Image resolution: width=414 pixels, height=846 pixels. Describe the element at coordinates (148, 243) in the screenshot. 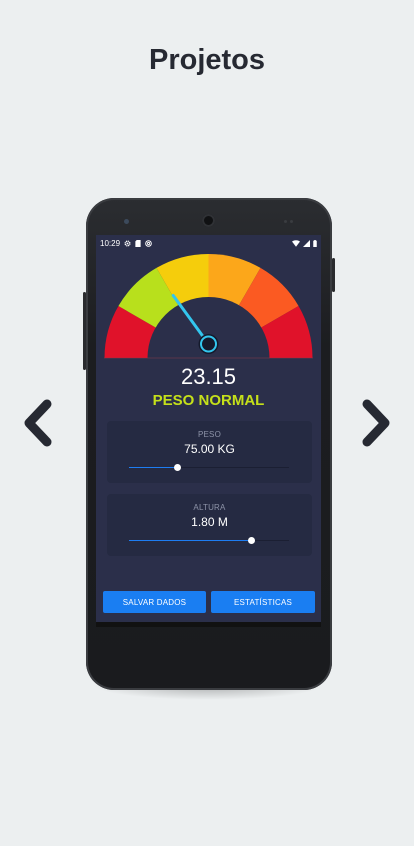

I see `at-sign-icon` at that location.